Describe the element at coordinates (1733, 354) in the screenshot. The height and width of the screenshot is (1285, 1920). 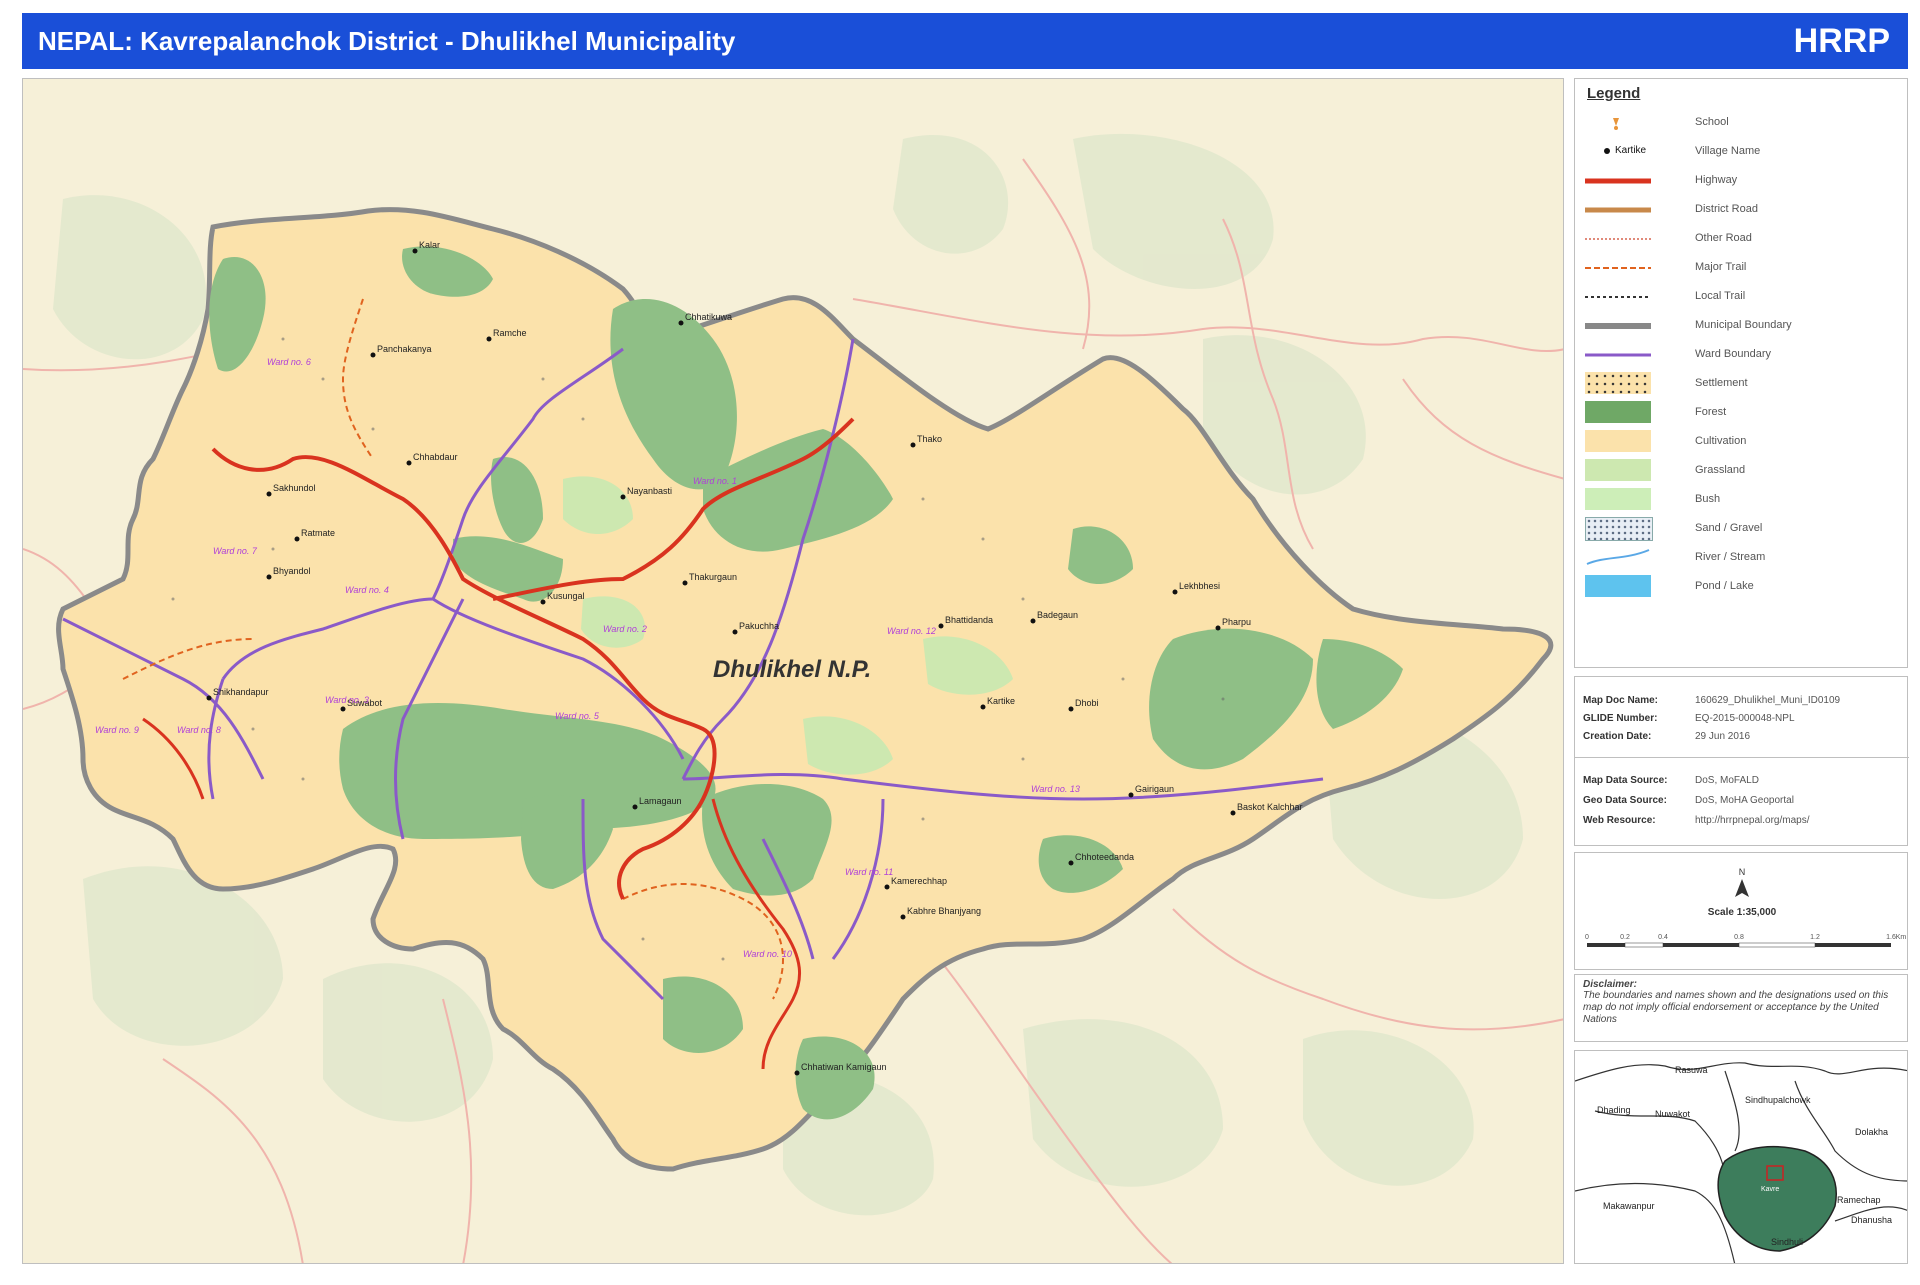
I see `legend-item-label: Ward Boundary` at that location.